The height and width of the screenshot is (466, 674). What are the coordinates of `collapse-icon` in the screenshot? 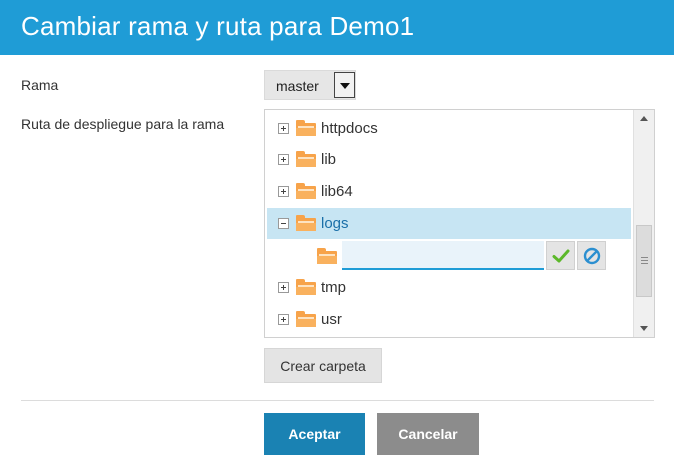 It's located at (283, 223).